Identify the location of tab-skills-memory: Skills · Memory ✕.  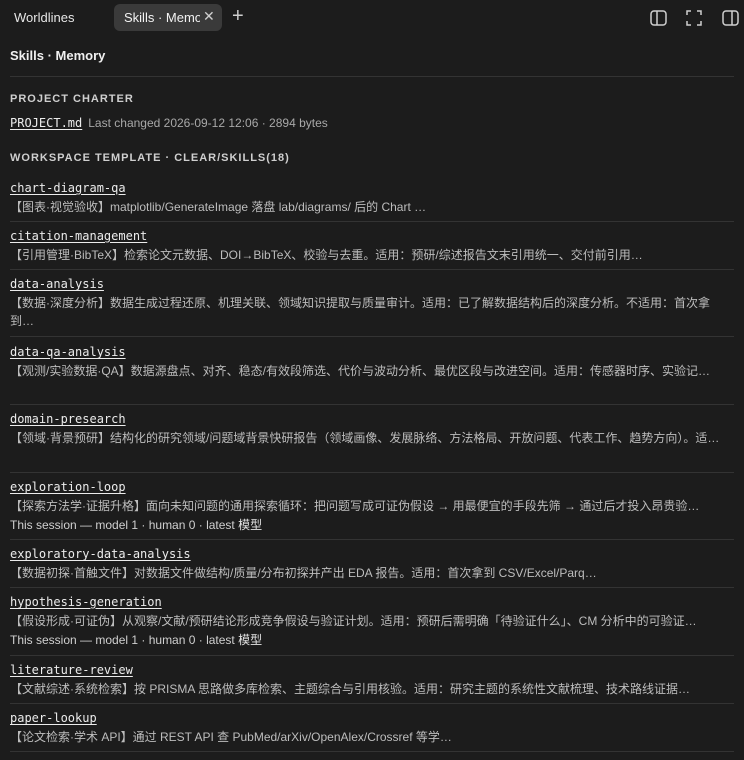
(168, 17).